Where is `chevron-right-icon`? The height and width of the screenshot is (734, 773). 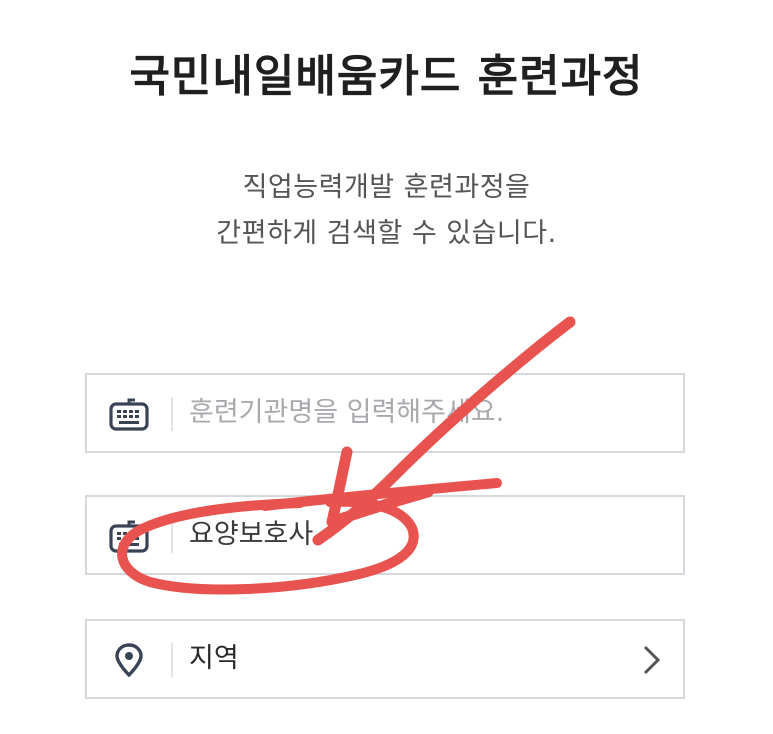
chevron-right-icon is located at coordinates (652, 660).